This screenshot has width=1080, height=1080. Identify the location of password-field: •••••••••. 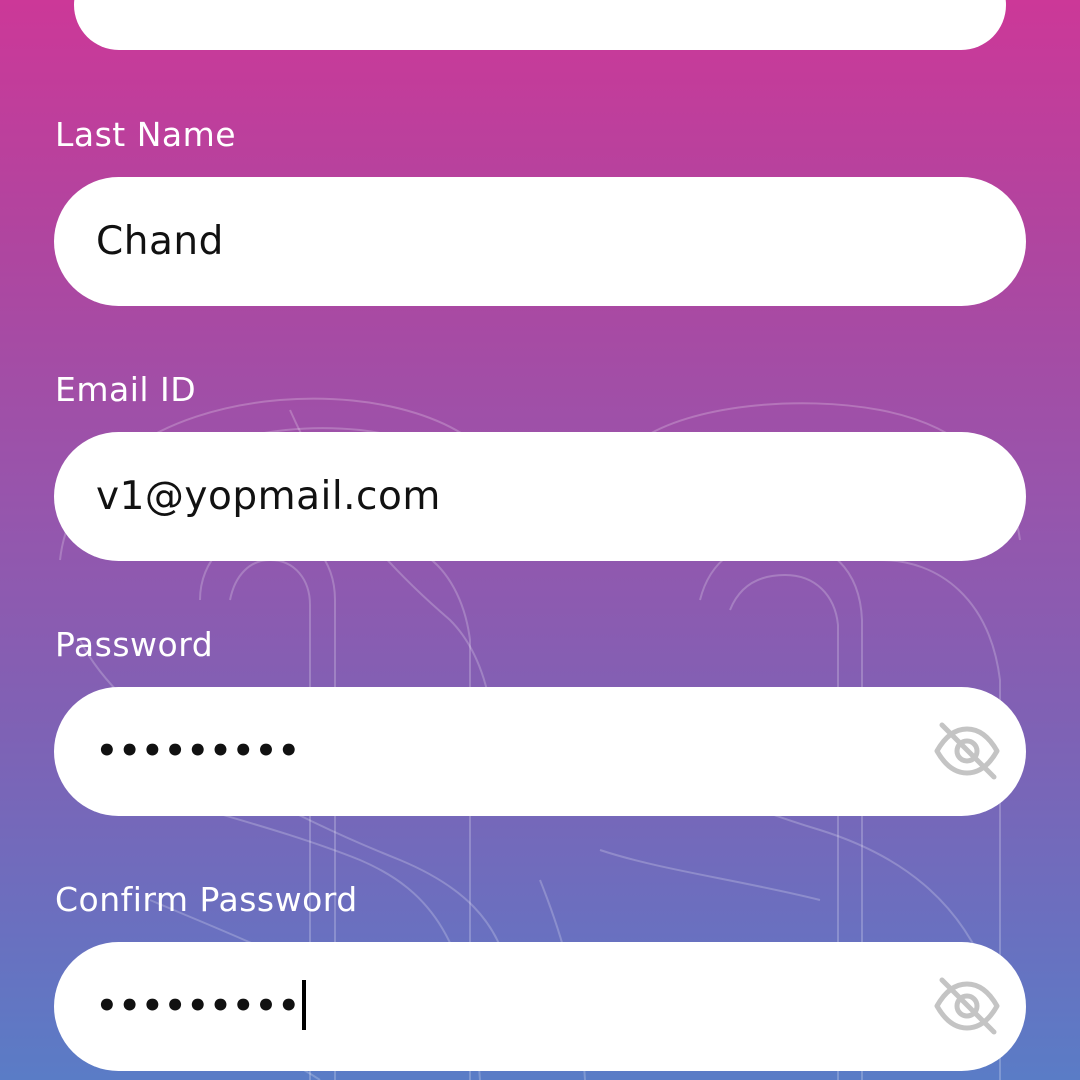
(540, 751).